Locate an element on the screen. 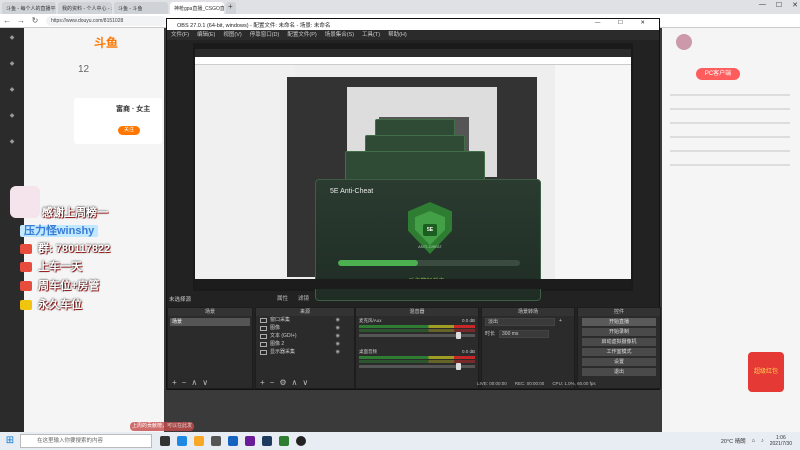 This screenshot has height=450, width=800. menu-edit: 编辑(E) is located at coordinates (206, 35).